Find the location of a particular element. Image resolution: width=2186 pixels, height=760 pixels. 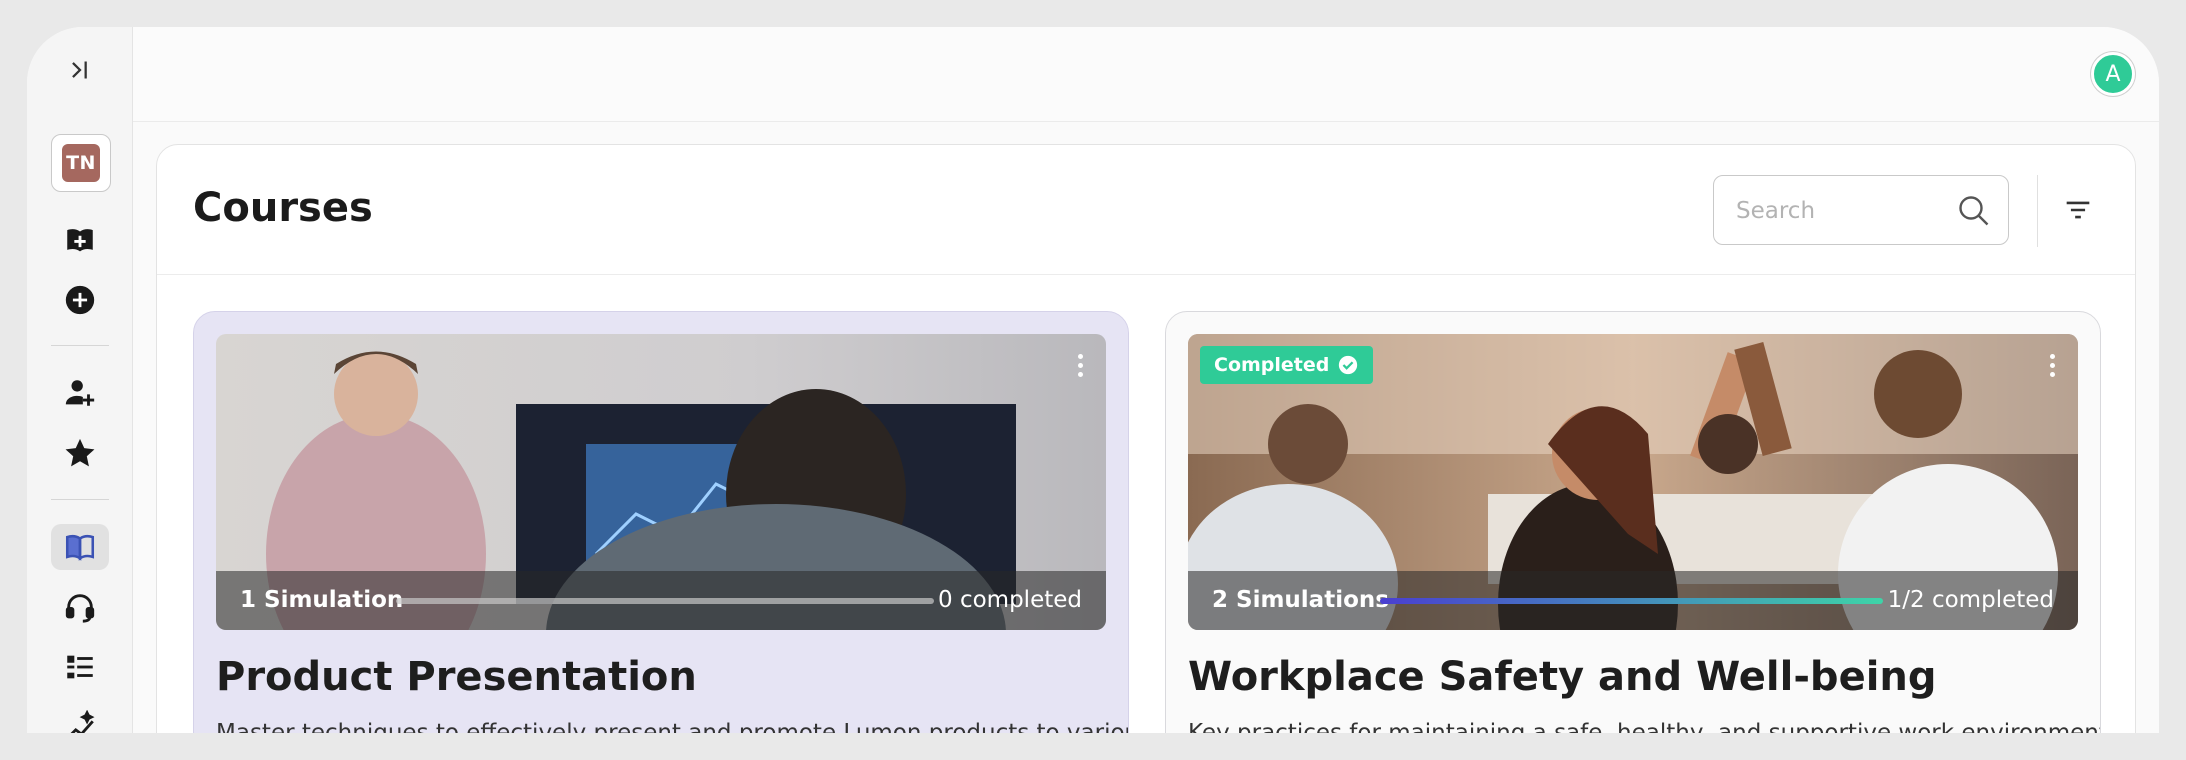

list-icon is located at coordinates (80, 667).